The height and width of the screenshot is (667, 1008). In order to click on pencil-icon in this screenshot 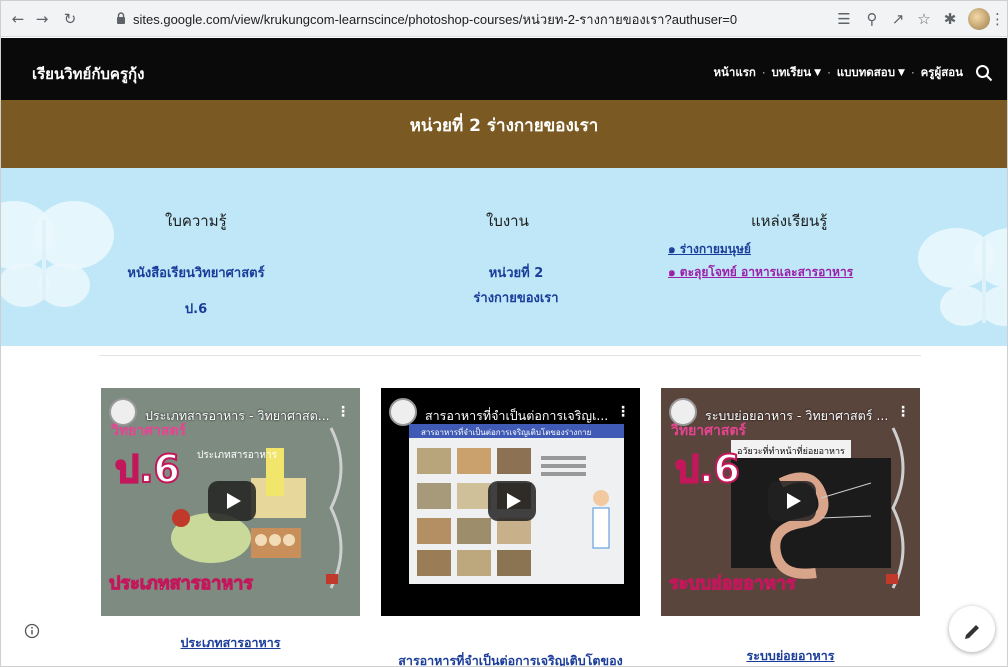, I will do `click(972, 632)`.